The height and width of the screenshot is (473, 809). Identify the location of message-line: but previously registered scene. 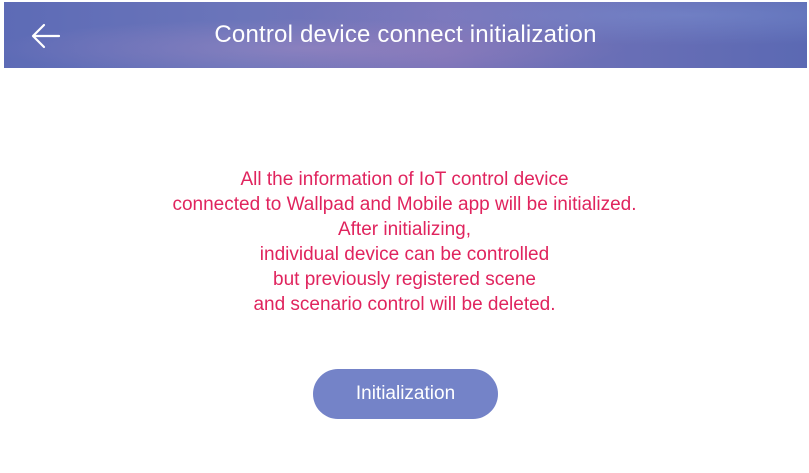
(404, 279).